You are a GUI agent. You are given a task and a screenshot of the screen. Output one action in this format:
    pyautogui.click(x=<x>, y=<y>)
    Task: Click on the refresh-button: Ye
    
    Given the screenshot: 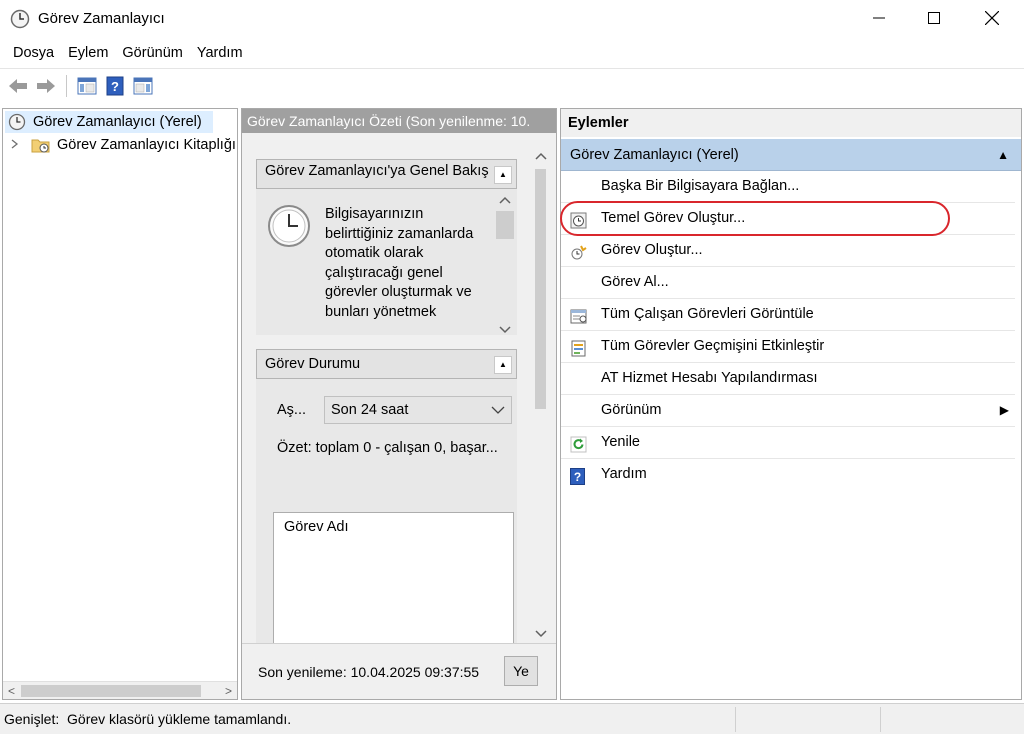 What is the action you would take?
    pyautogui.click(x=521, y=671)
    